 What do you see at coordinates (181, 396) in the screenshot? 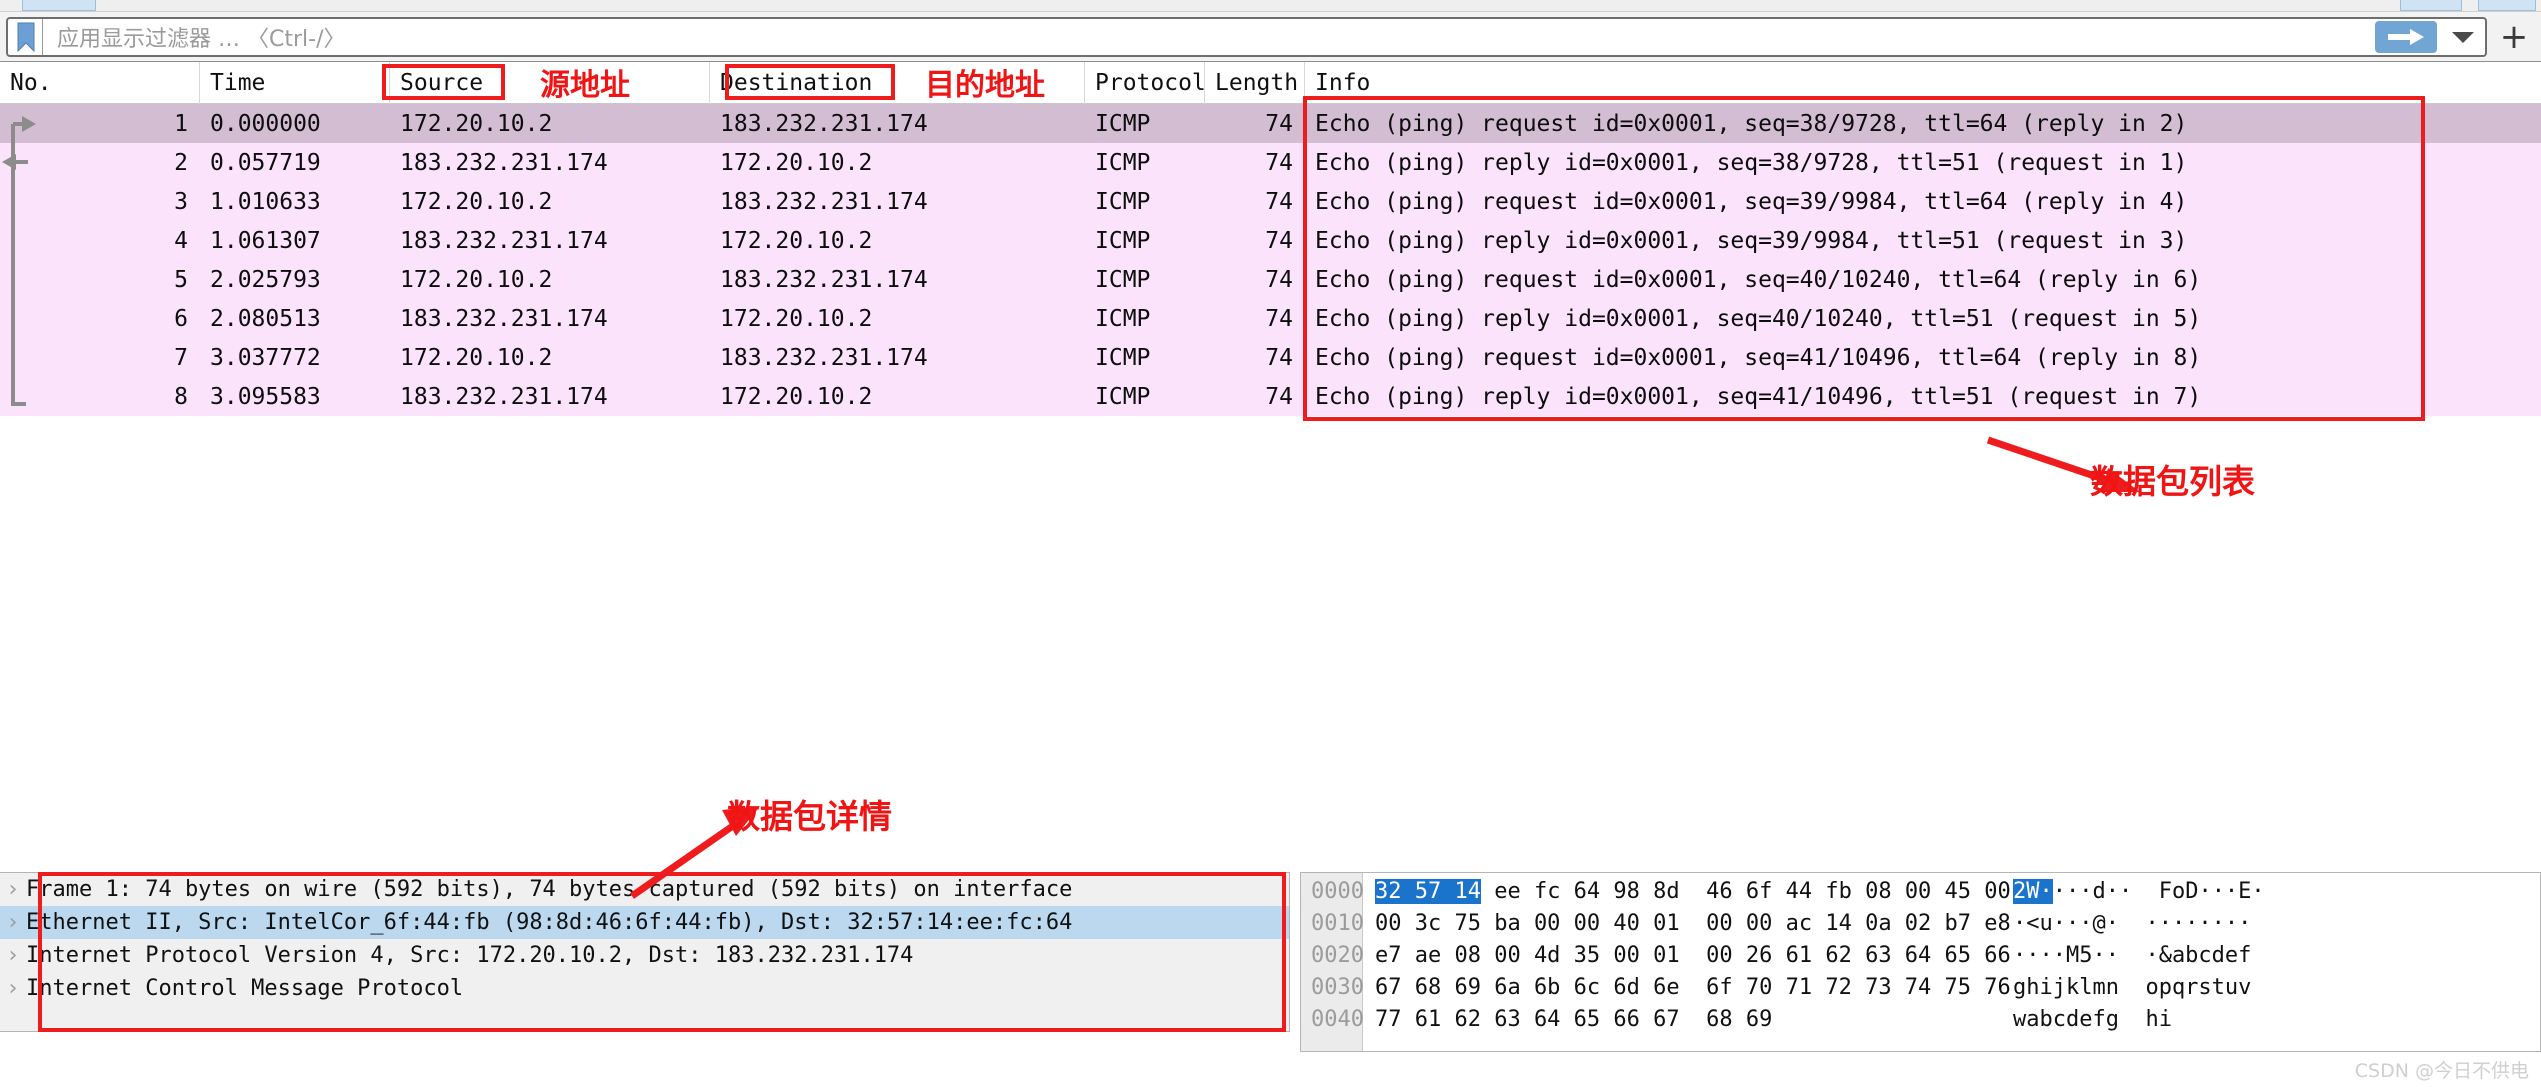
I see `packet-cell-no: 8` at bounding box center [181, 396].